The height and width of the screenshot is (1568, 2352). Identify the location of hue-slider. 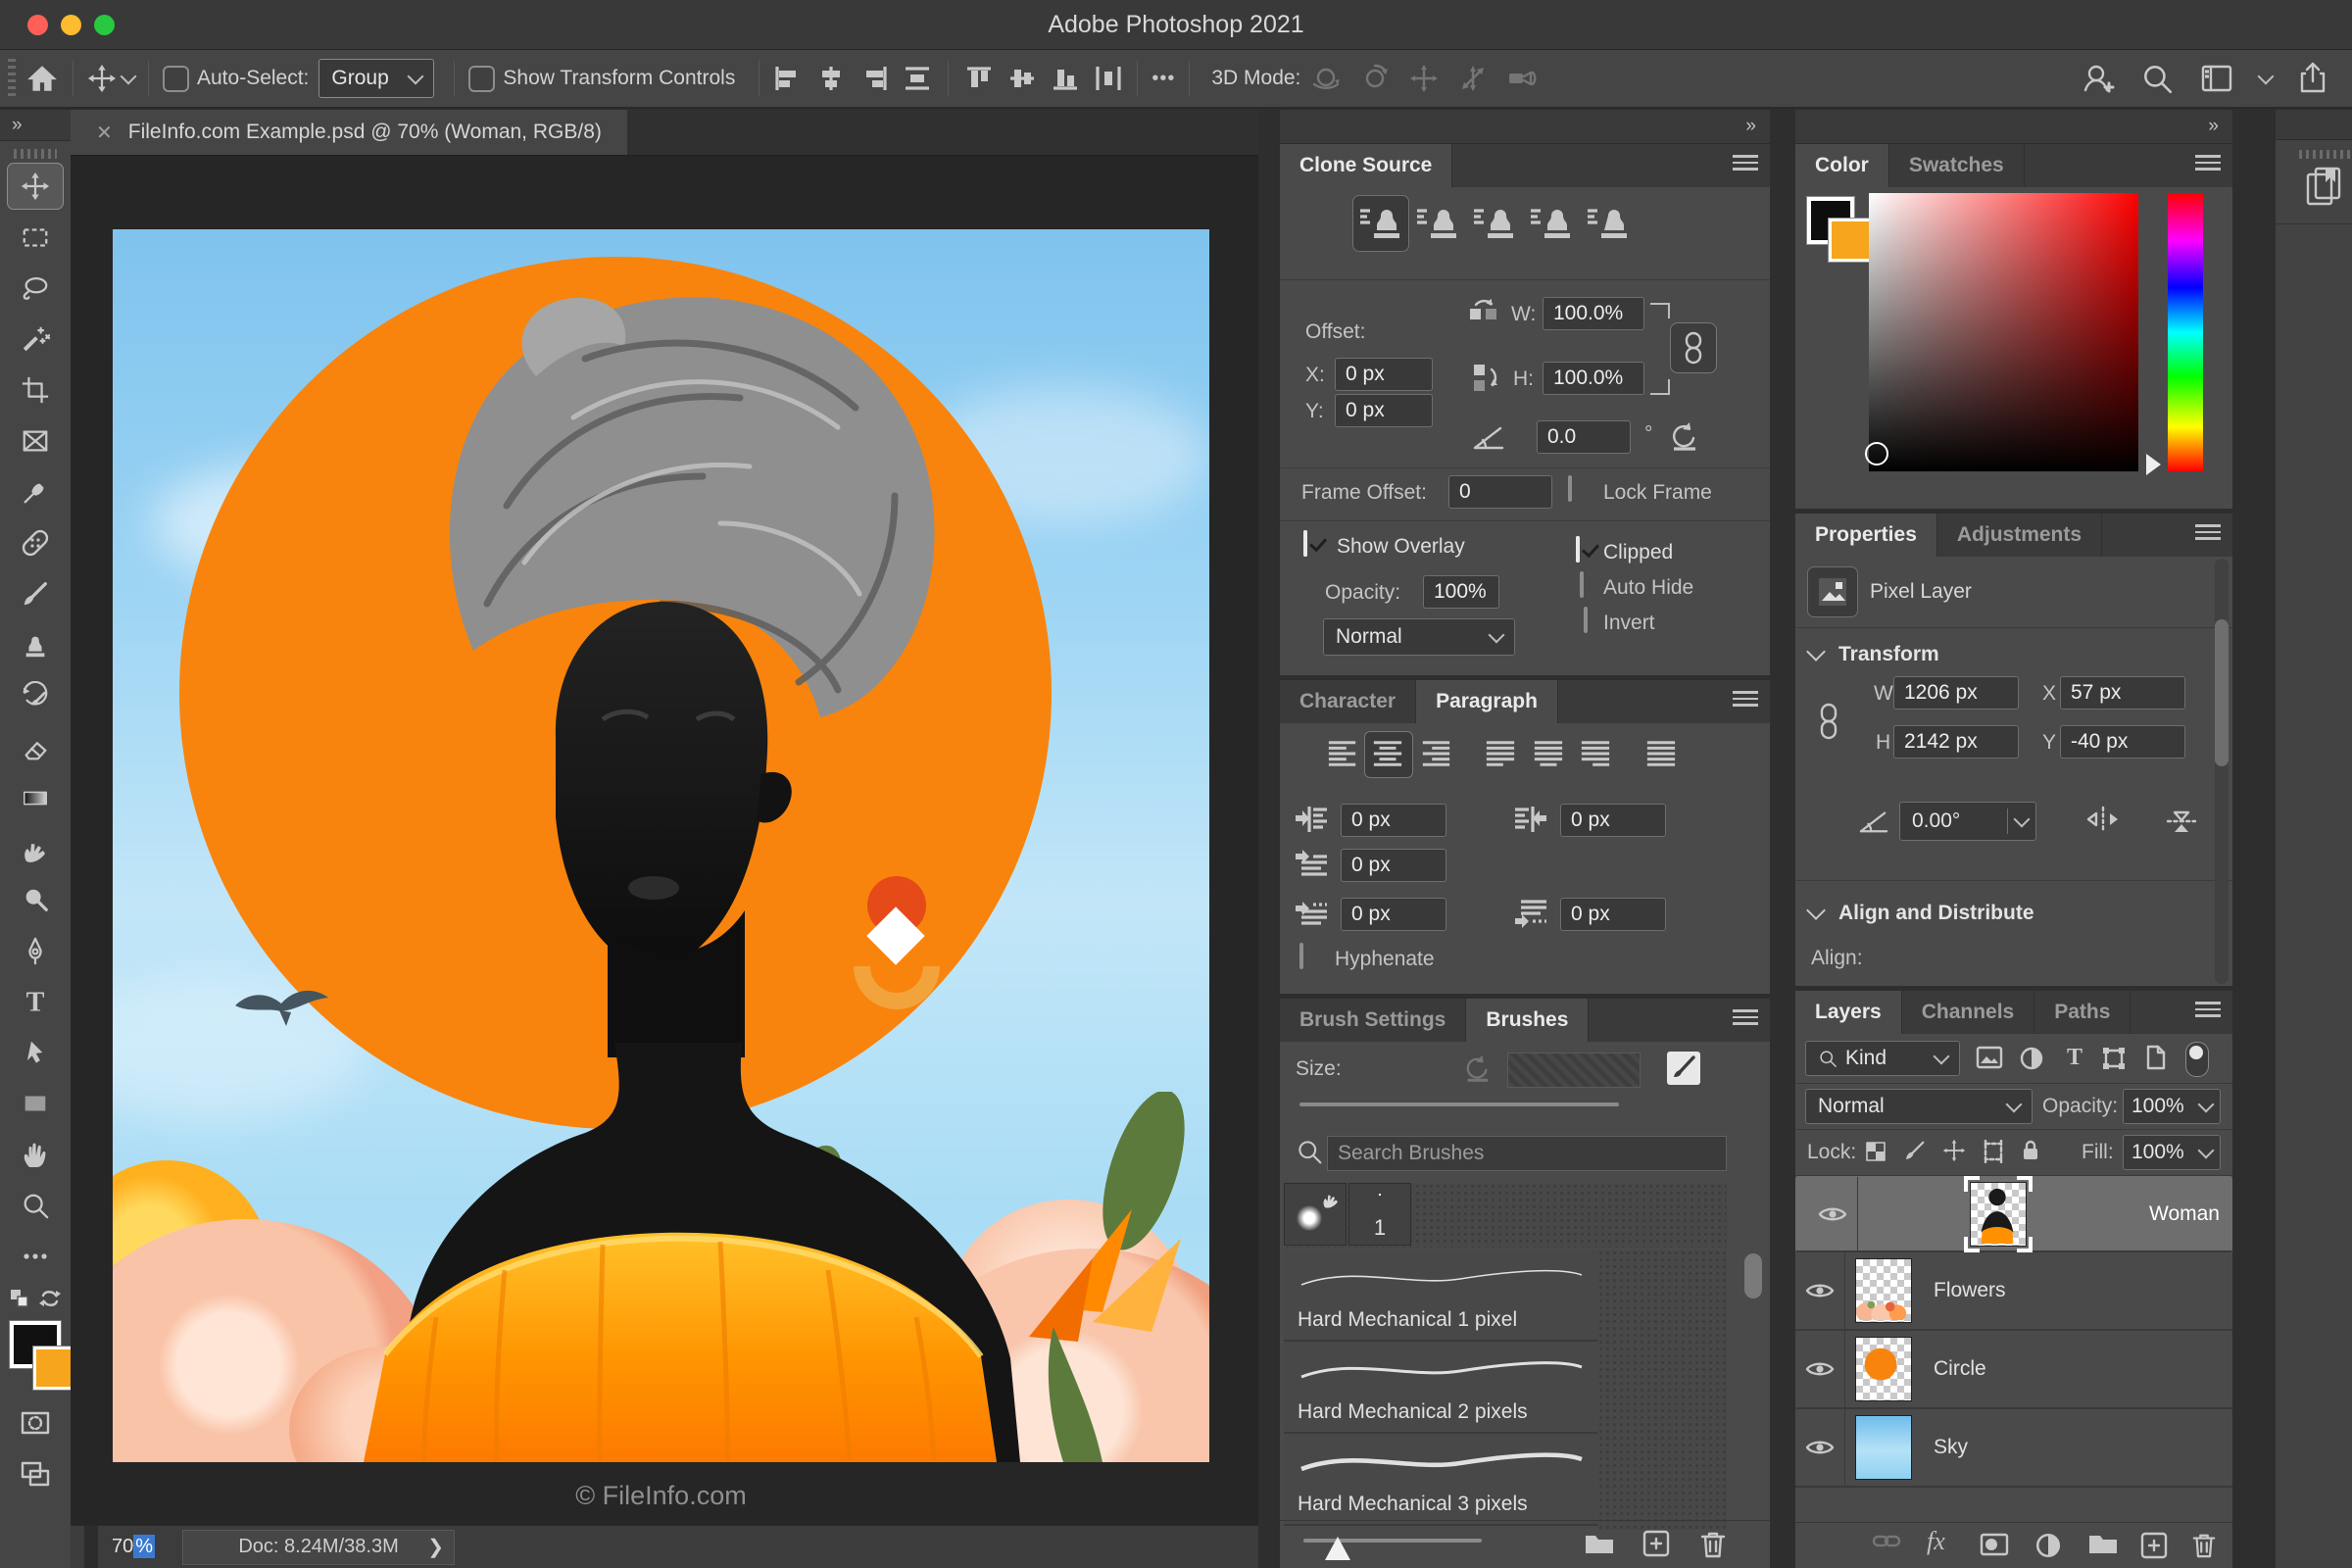
(2185, 332).